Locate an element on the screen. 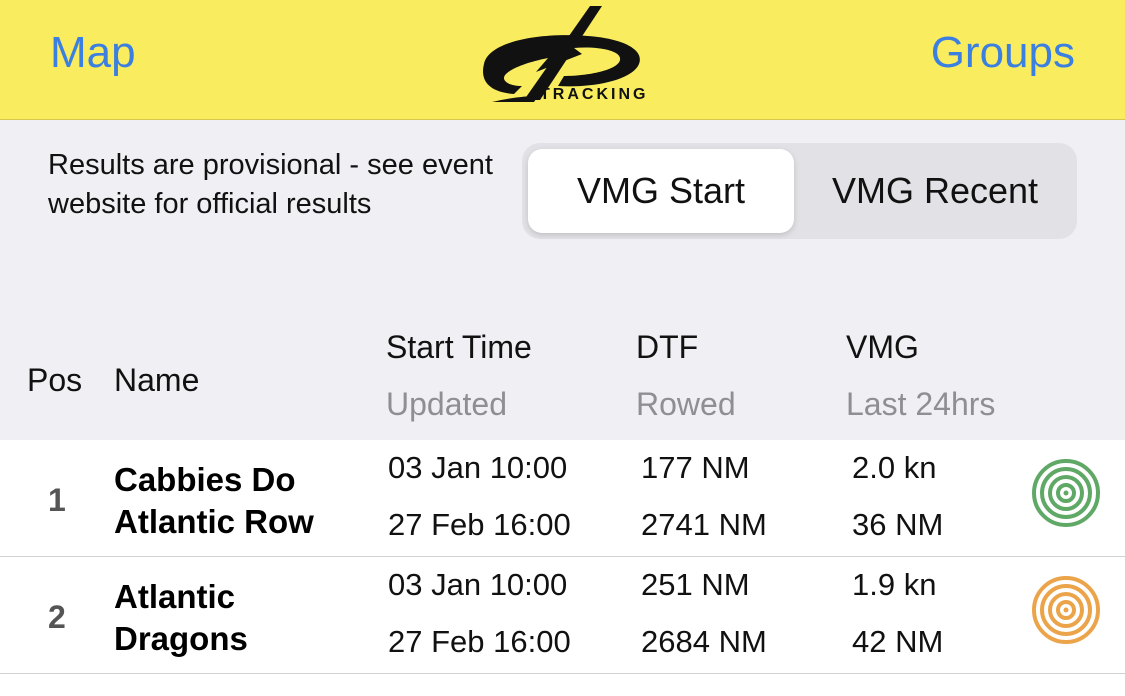 This screenshot has width=1125, height=696. row-vmg: 1.9 kn is located at coordinates (894, 584).